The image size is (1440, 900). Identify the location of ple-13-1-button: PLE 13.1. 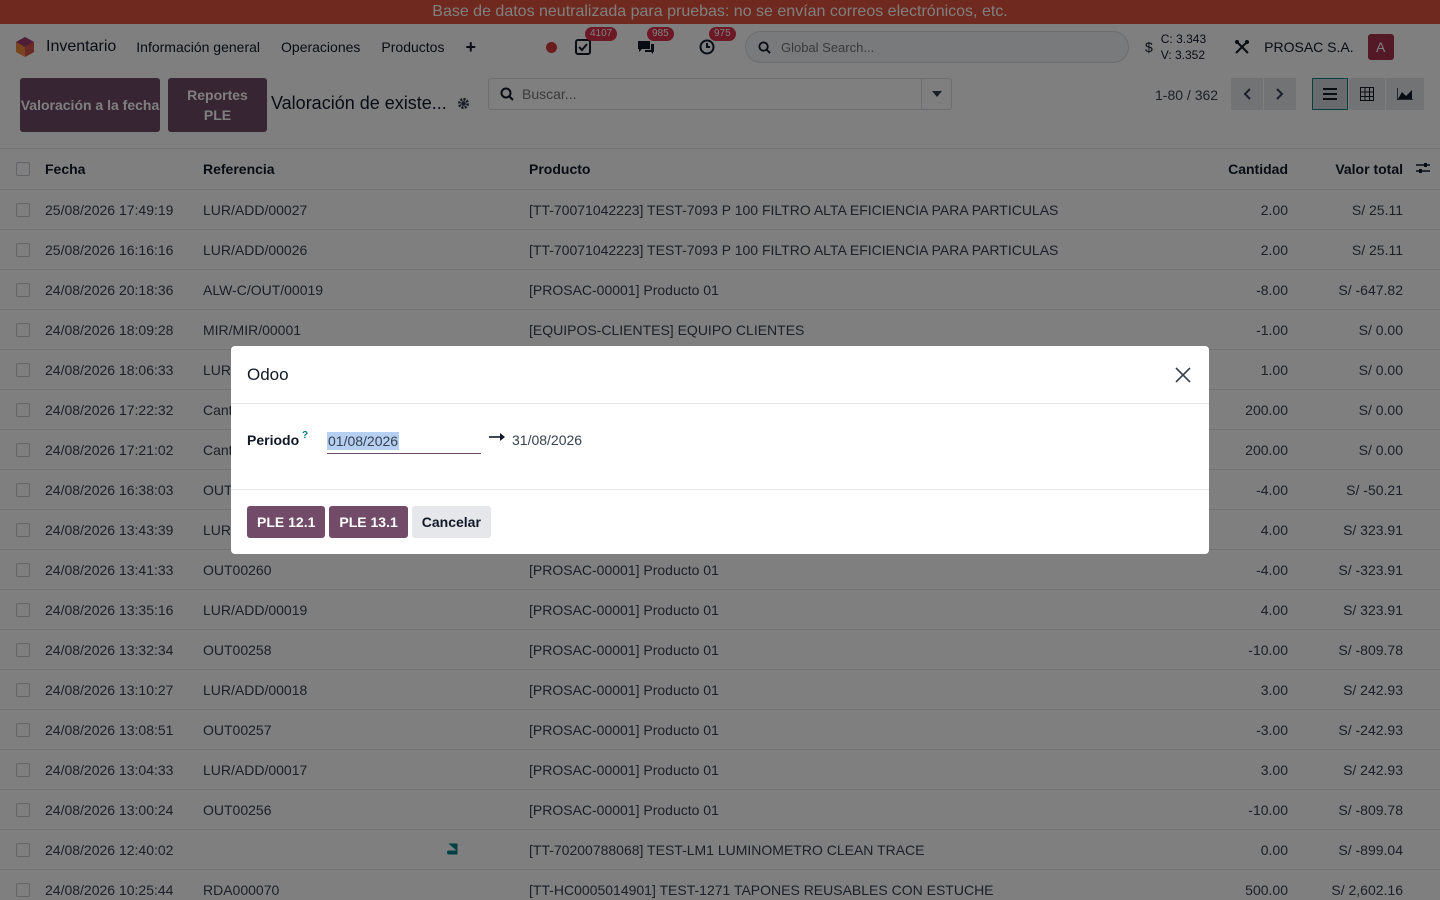
(368, 522).